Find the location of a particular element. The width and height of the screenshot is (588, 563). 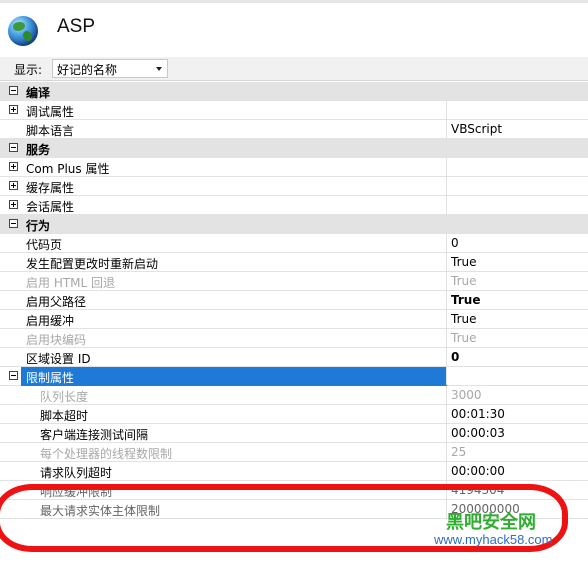

property-row: 缓存属性 is located at coordinates (294, 186).